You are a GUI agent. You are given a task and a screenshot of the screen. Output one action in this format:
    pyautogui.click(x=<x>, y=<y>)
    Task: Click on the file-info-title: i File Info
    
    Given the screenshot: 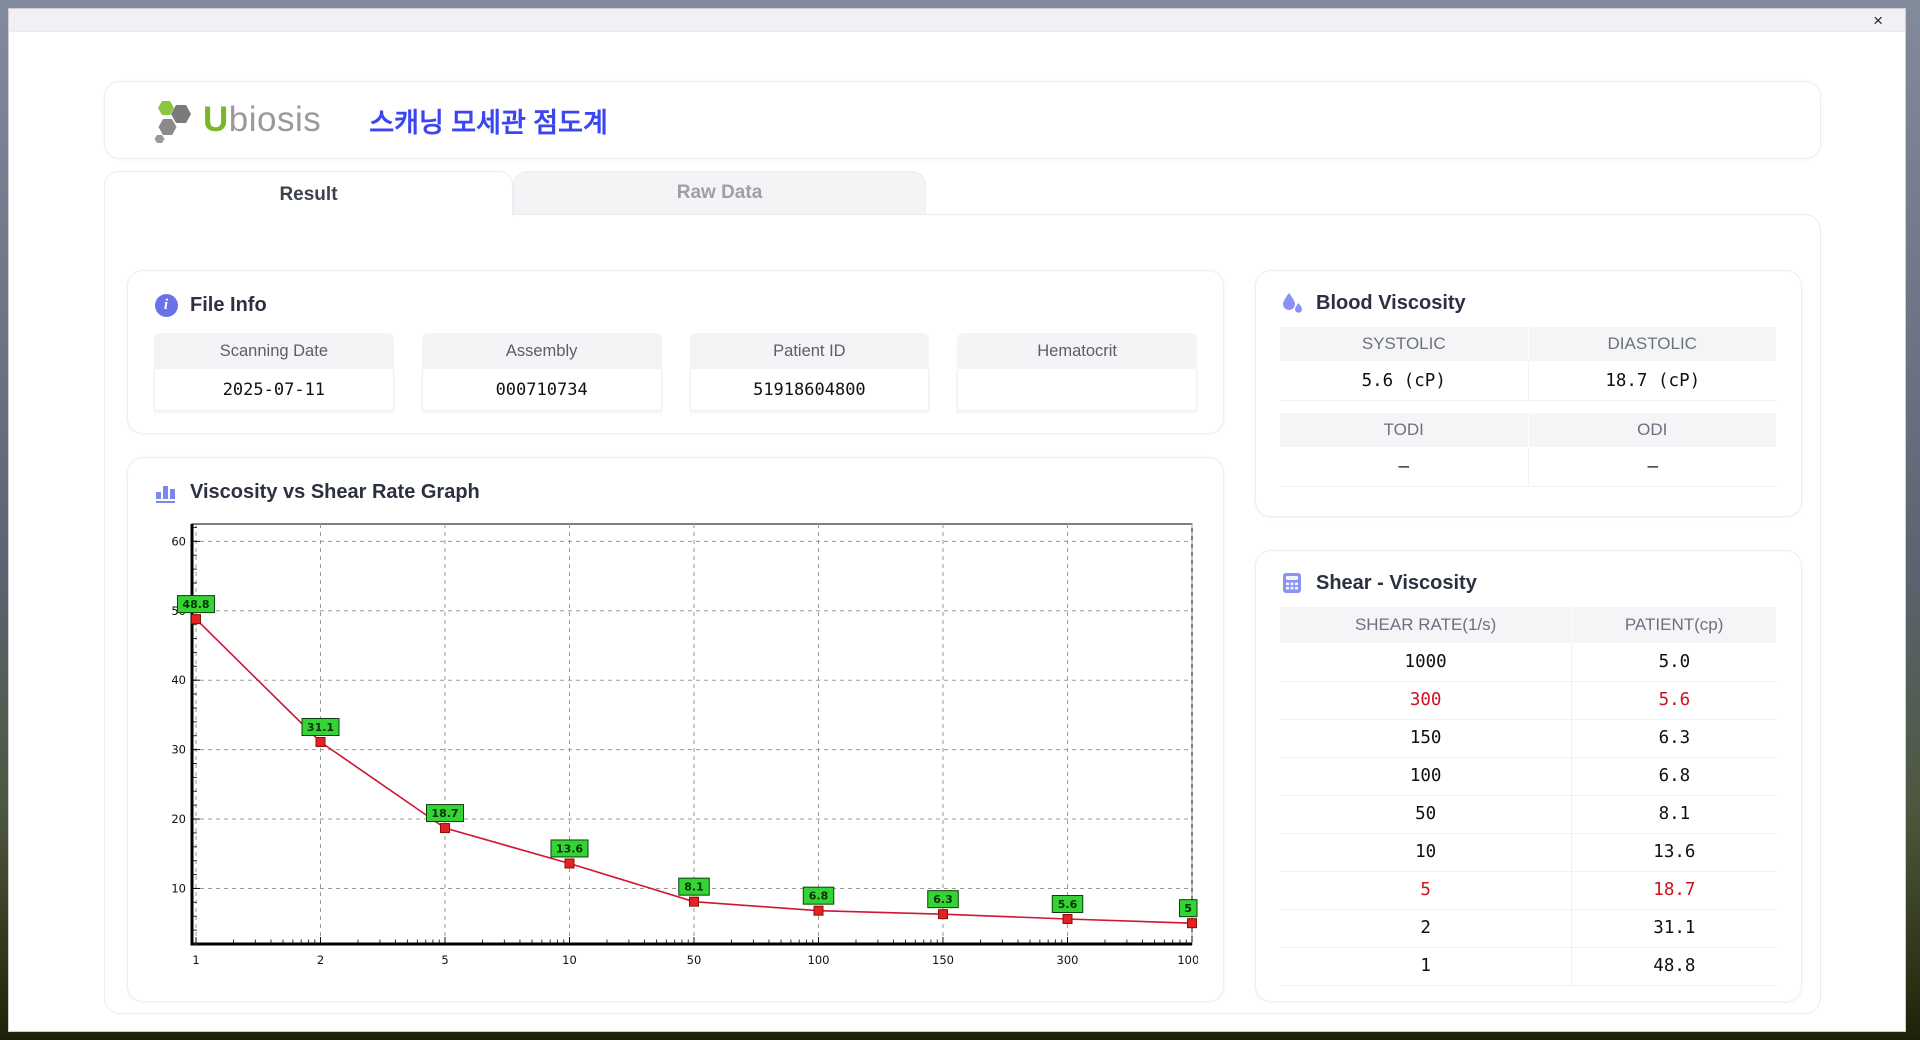 What is the action you would take?
    pyautogui.click(x=675, y=305)
    